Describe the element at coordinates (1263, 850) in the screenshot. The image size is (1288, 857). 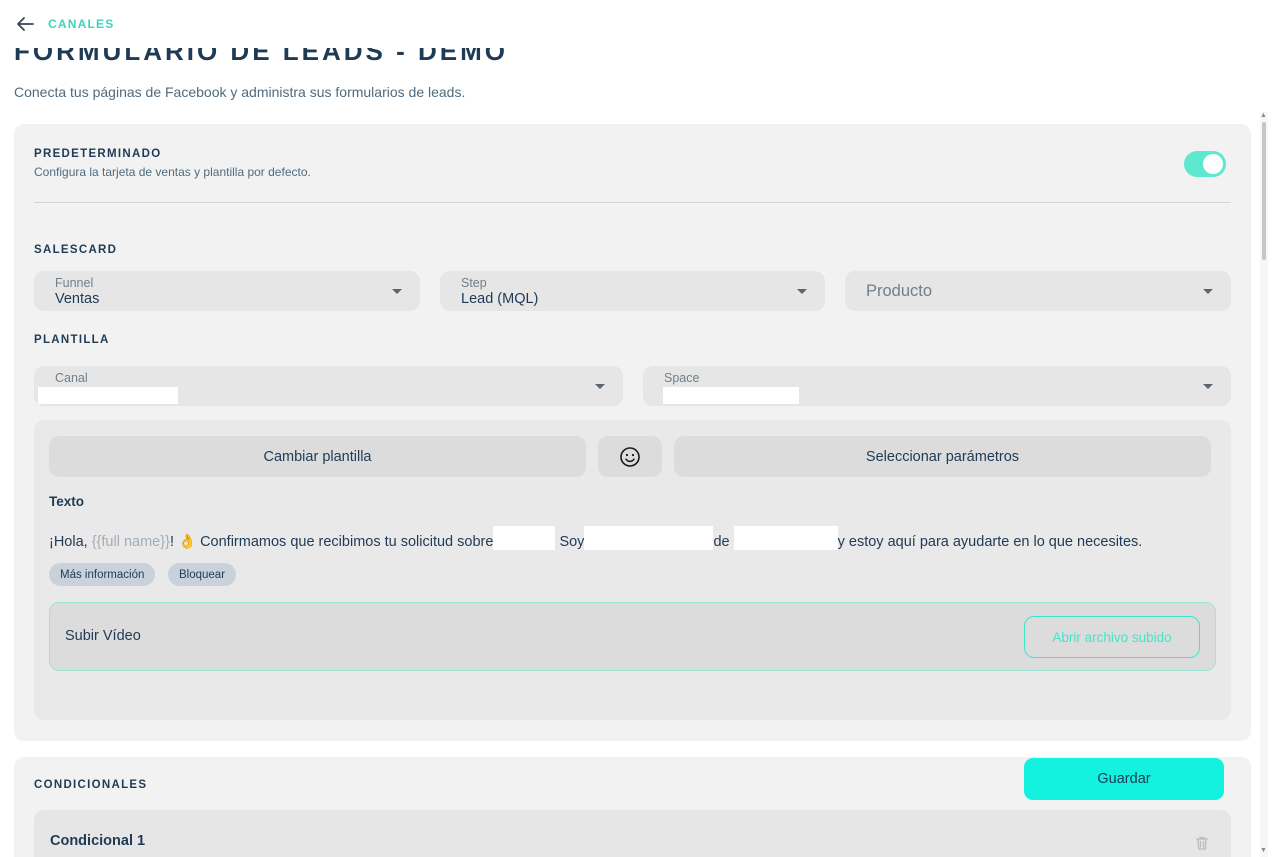
I see `scroll-down-icon: ▼` at that location.